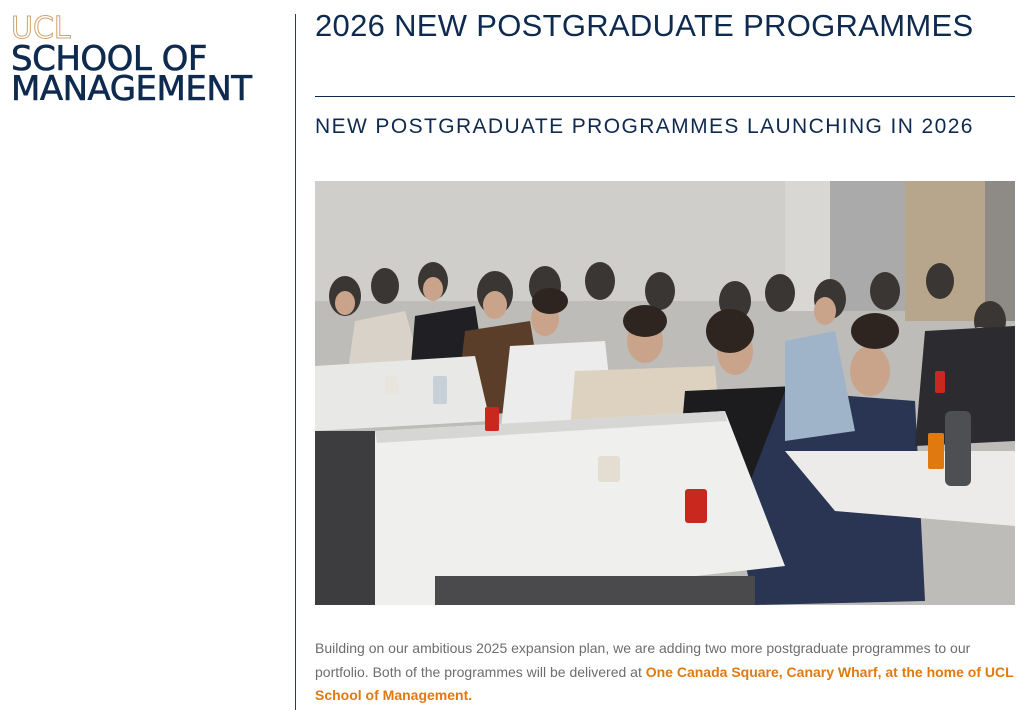 Image resolution: width=1033 pixels, height=710 pixels. What do you see at coordinates (132, 61) in the screenshot?
I see `ucl-som-logo: UCL SCHOOL OF MANAGEMENT` at bounding box center [132, 61].